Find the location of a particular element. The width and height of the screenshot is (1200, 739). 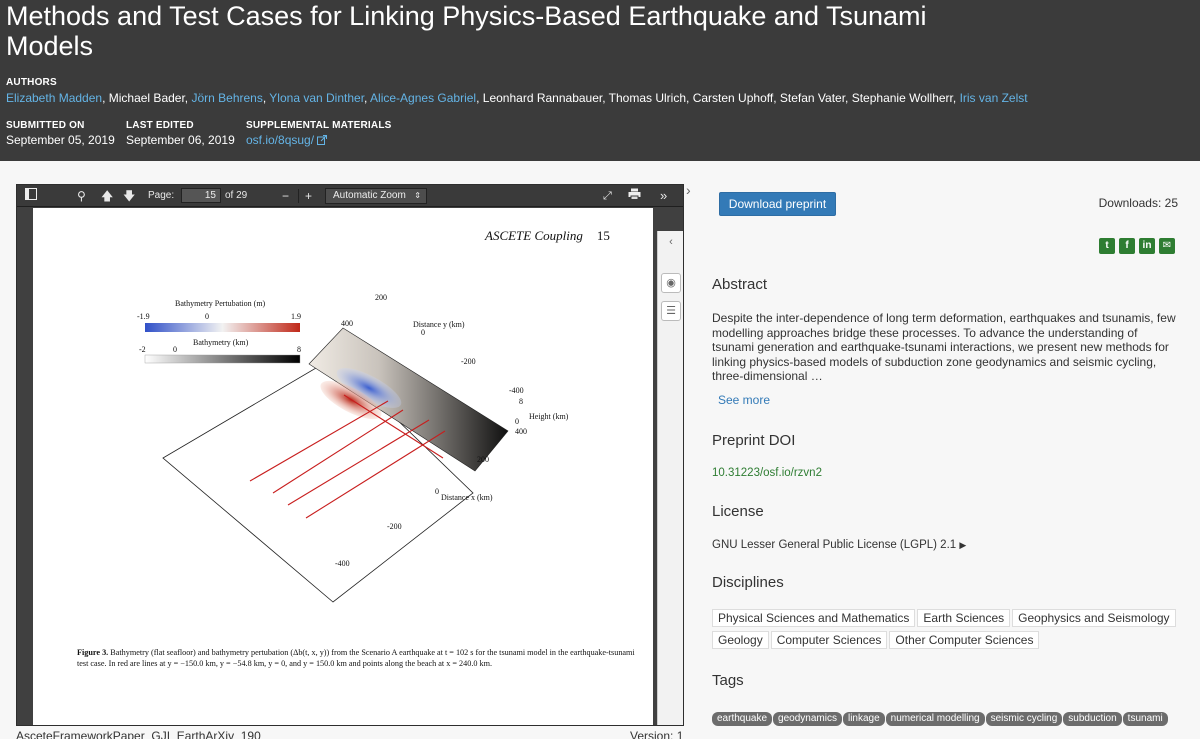

colorbar1-tick-min: -1.9 is located at coordinates (143, 316).